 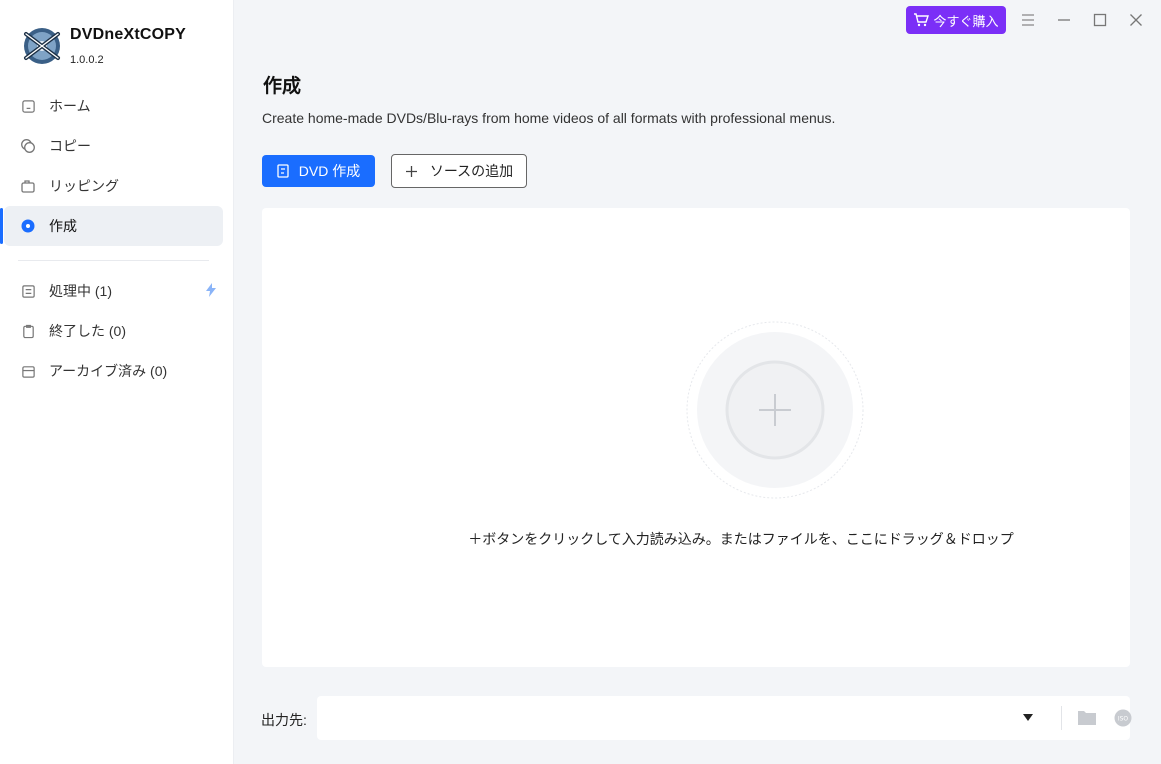 What do you see at coordinates (28, 146) in the screenshot?
I see `copy-disc-icon` at bounding box center [28, 146].